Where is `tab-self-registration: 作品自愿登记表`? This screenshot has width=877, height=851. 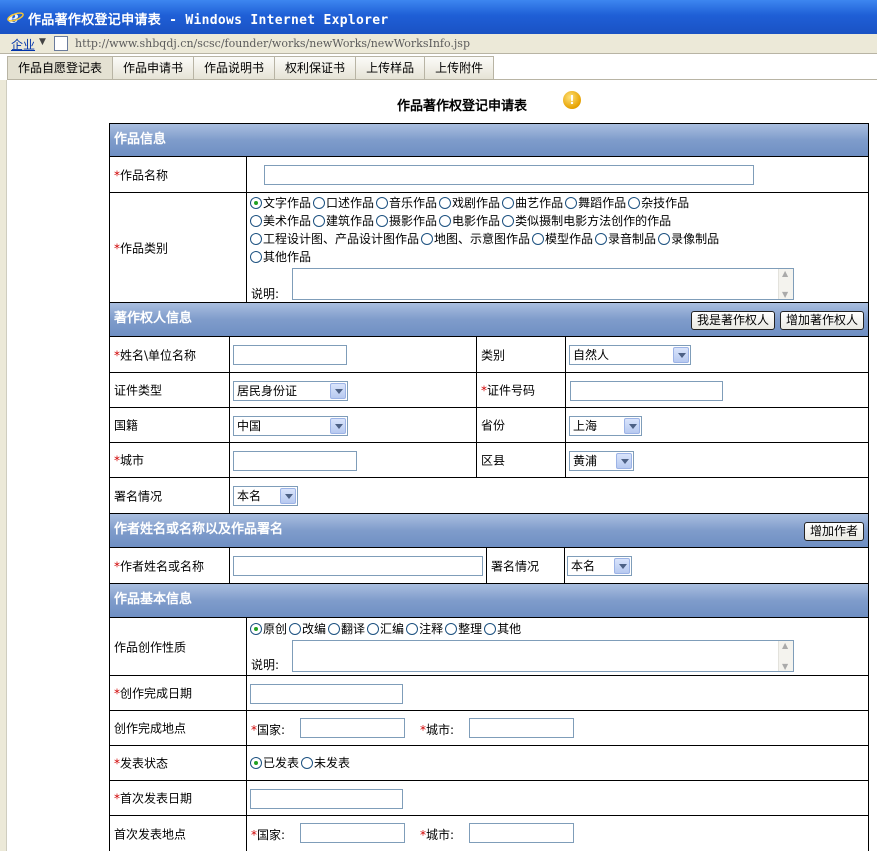 tab-self-registration: 作品自愿登记表 is located at coordinates (60, 68).